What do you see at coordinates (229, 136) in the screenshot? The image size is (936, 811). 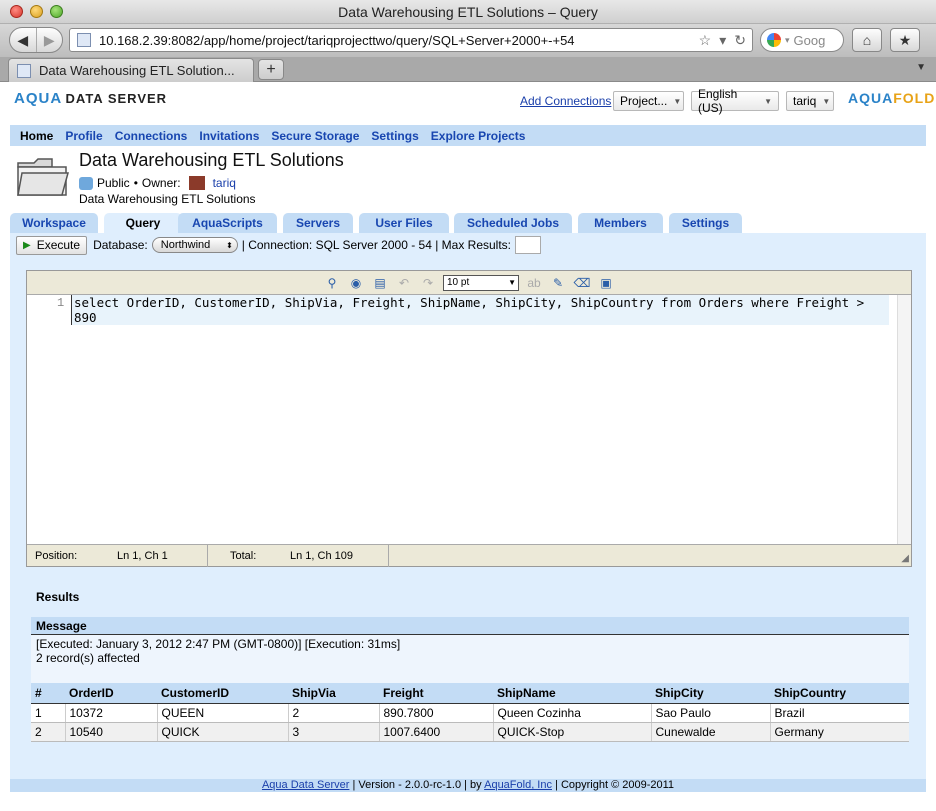 I see `nav-invitations: Invitations` at bounding box center [229, 136].